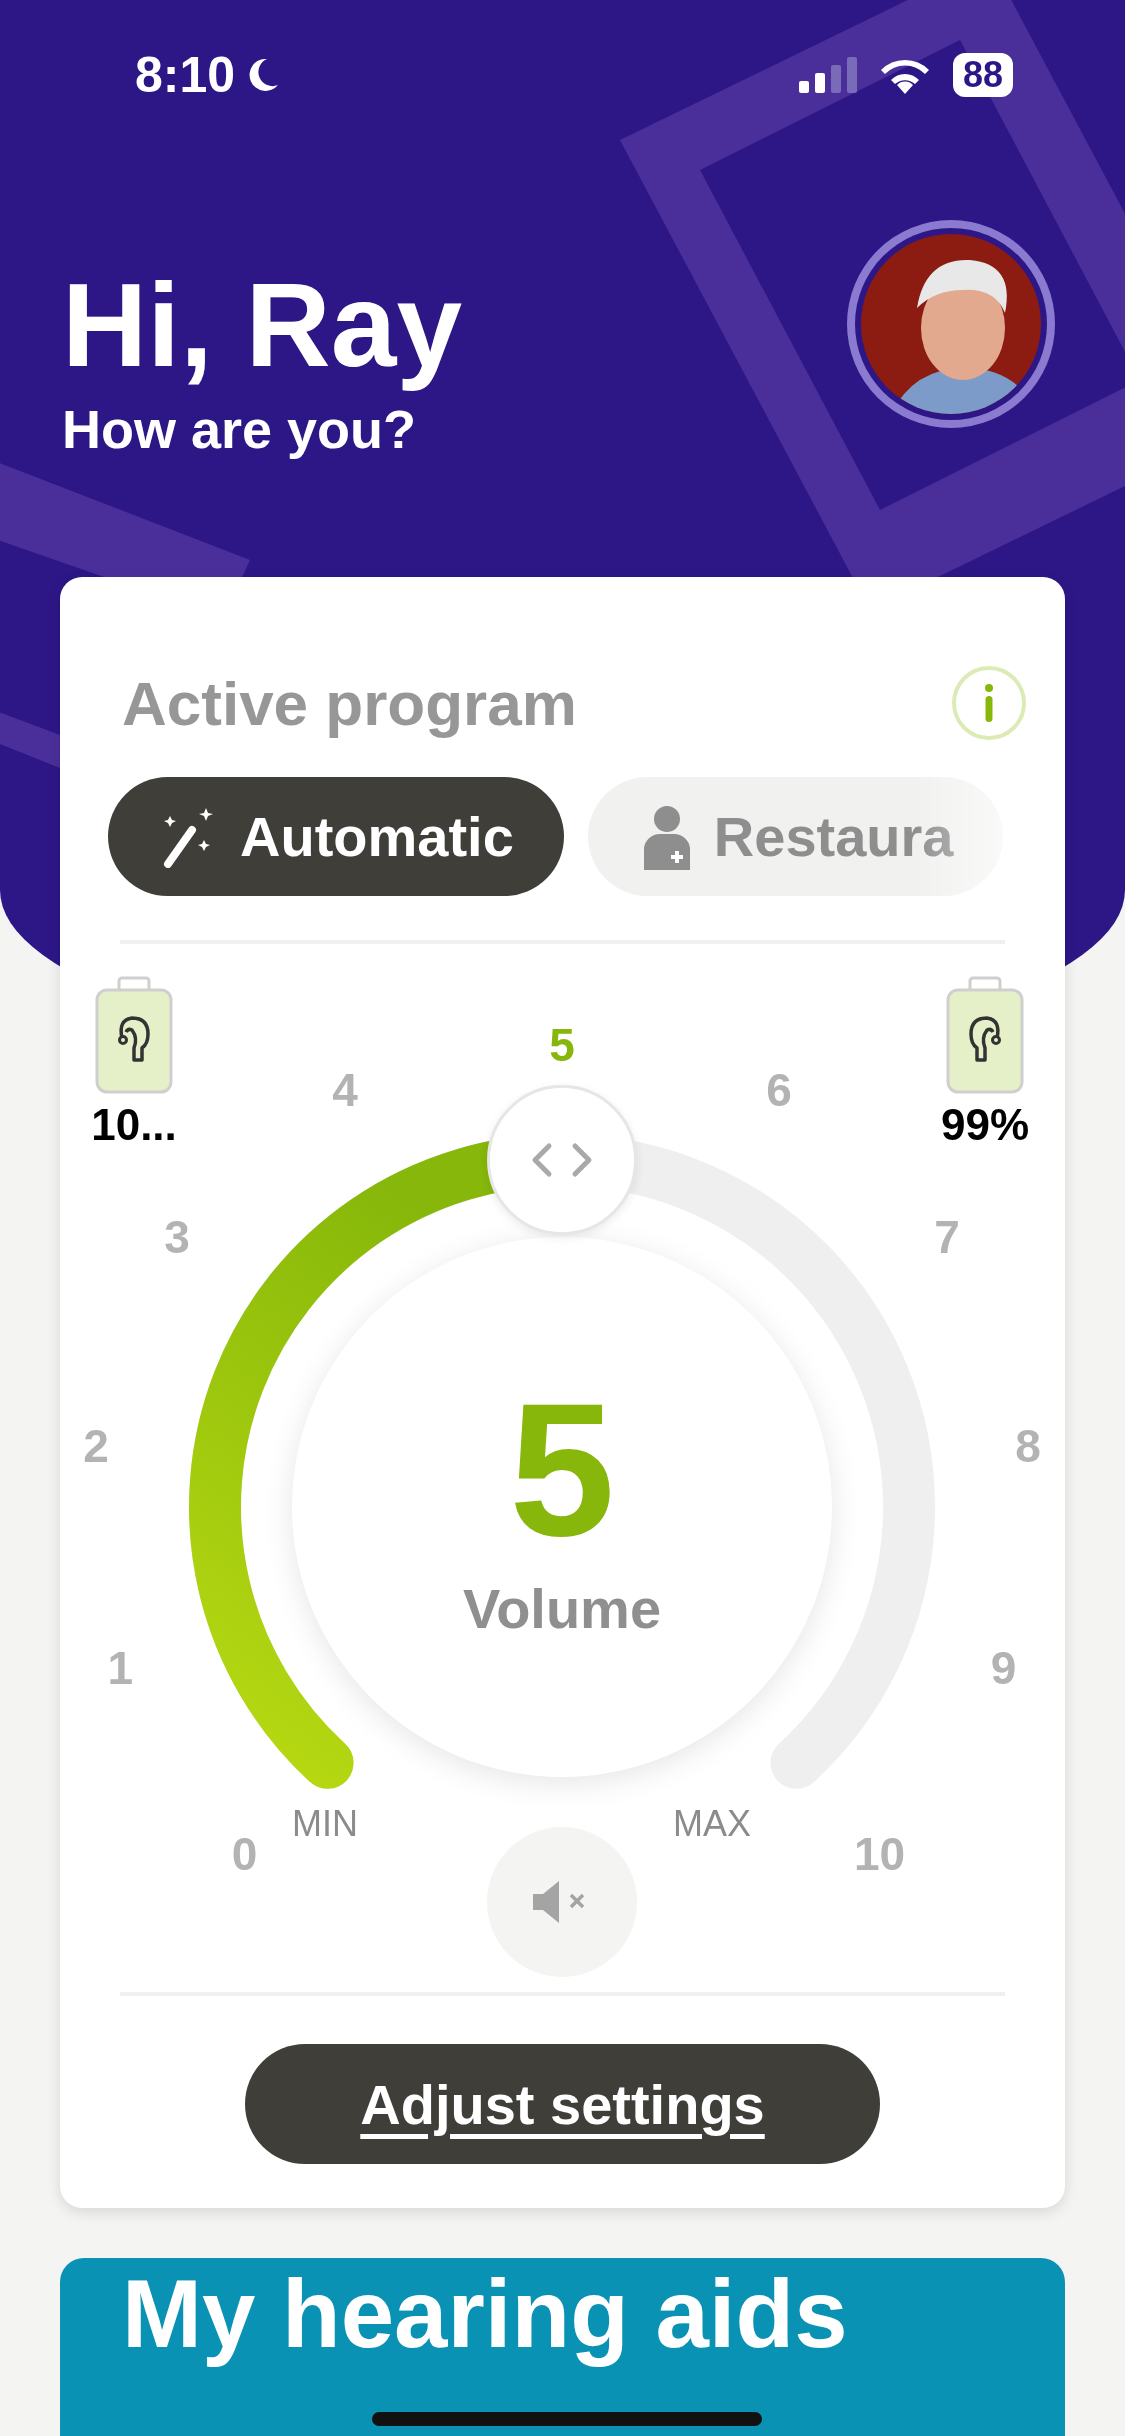 This screenshot has width=1125, height=2436. Describe the element at coordinates (240, 428) in the screenshot. I see `greeting-subtitle: How are you?` at that location.